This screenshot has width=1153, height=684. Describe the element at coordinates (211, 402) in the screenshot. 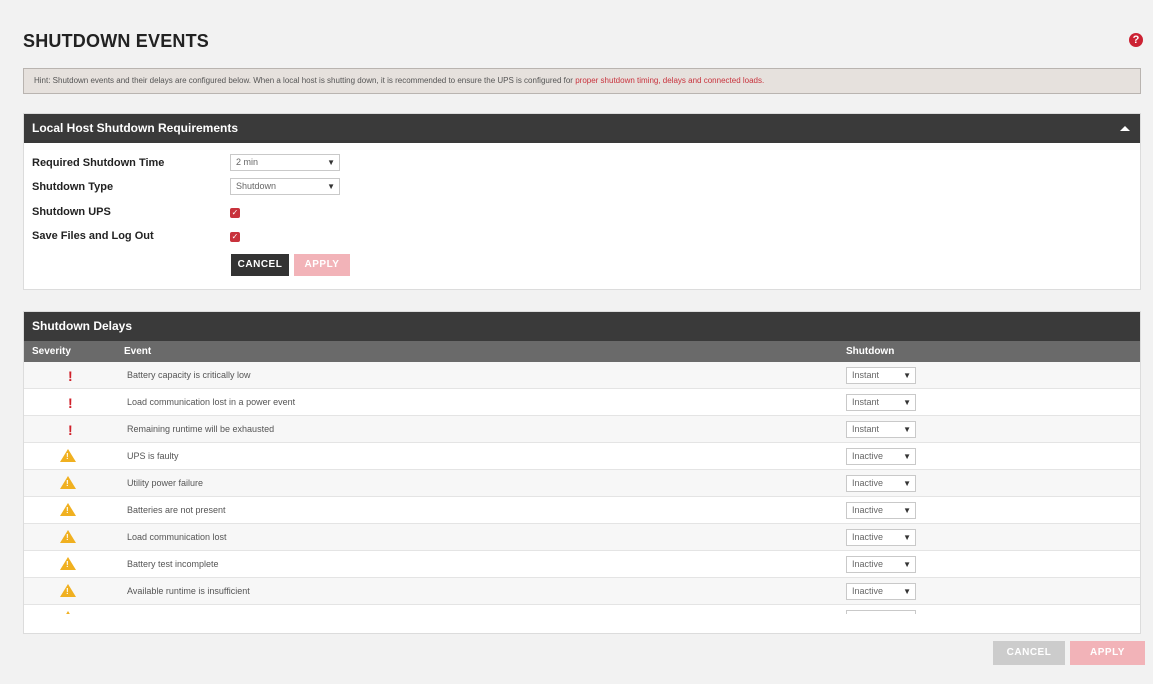

I see `event-text: Load communication lost in a power event` at that location.